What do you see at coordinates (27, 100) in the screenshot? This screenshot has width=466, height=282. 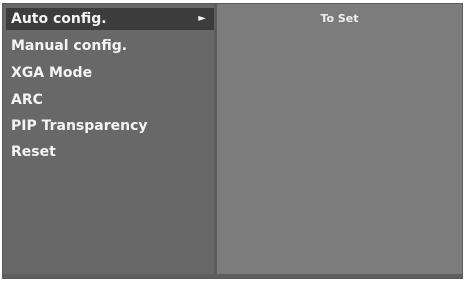 I see `menu-item-label: ARC` at bounding box center [27, 100].